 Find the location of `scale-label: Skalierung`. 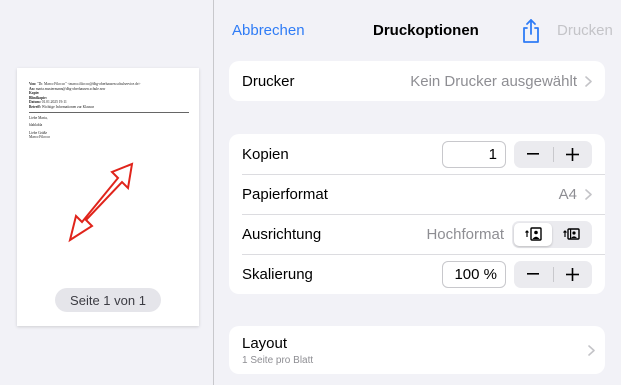

scale-label: Skalierung is located at coordinates (277, 274).